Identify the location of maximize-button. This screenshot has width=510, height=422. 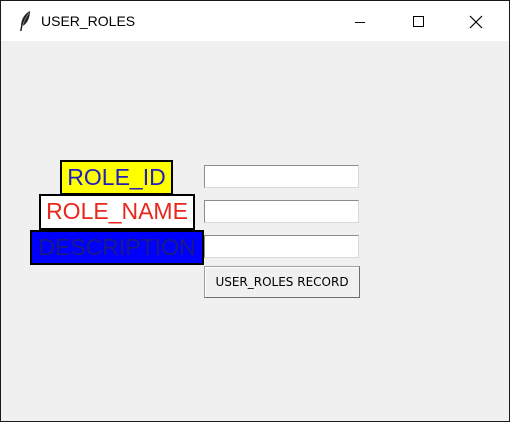
(418, 21).